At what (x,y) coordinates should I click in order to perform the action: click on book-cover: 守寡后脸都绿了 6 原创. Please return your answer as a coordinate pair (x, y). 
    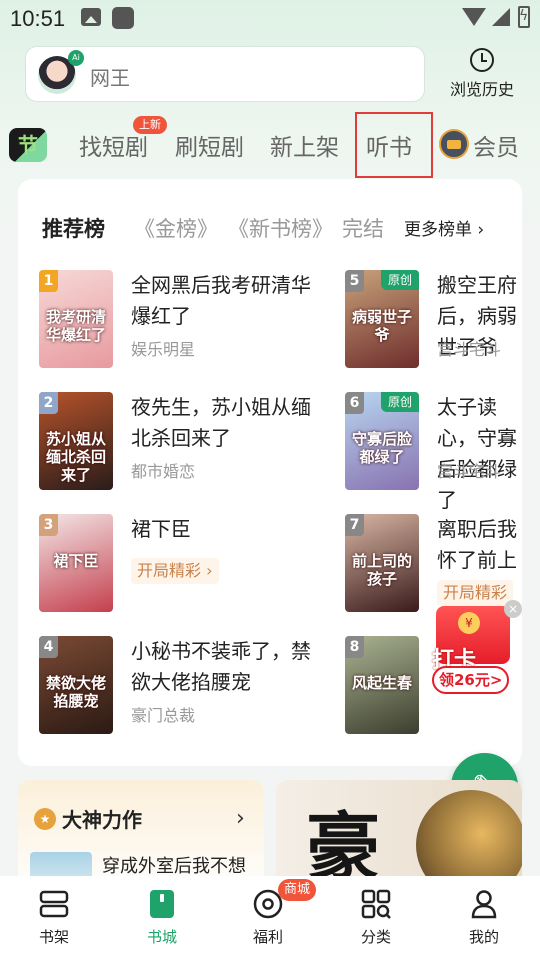
    Looking at the image, I should click on (382, 441).